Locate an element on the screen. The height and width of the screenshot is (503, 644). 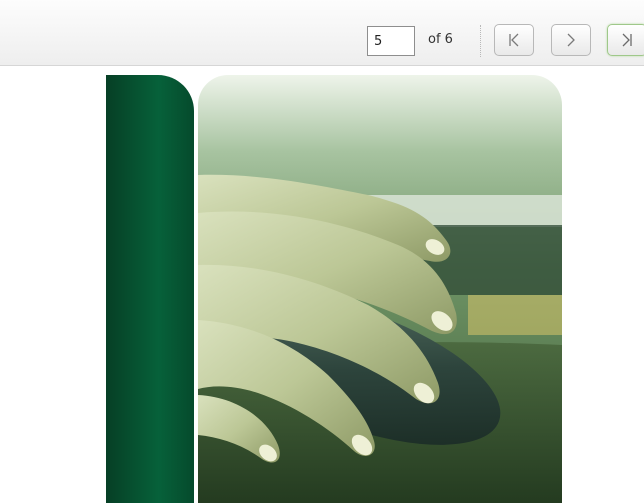
next-page-icon is located at coordinates (571, 40).